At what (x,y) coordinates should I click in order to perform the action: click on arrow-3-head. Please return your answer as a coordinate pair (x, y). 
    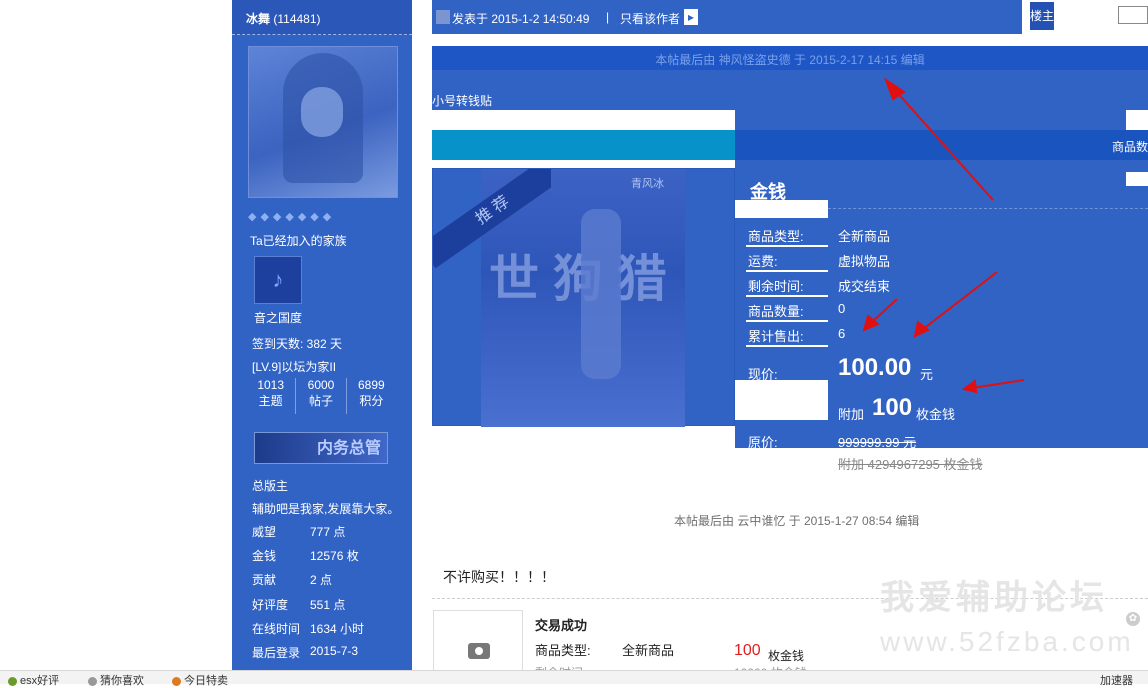
    Looking at the image, I should click on (921, 329).